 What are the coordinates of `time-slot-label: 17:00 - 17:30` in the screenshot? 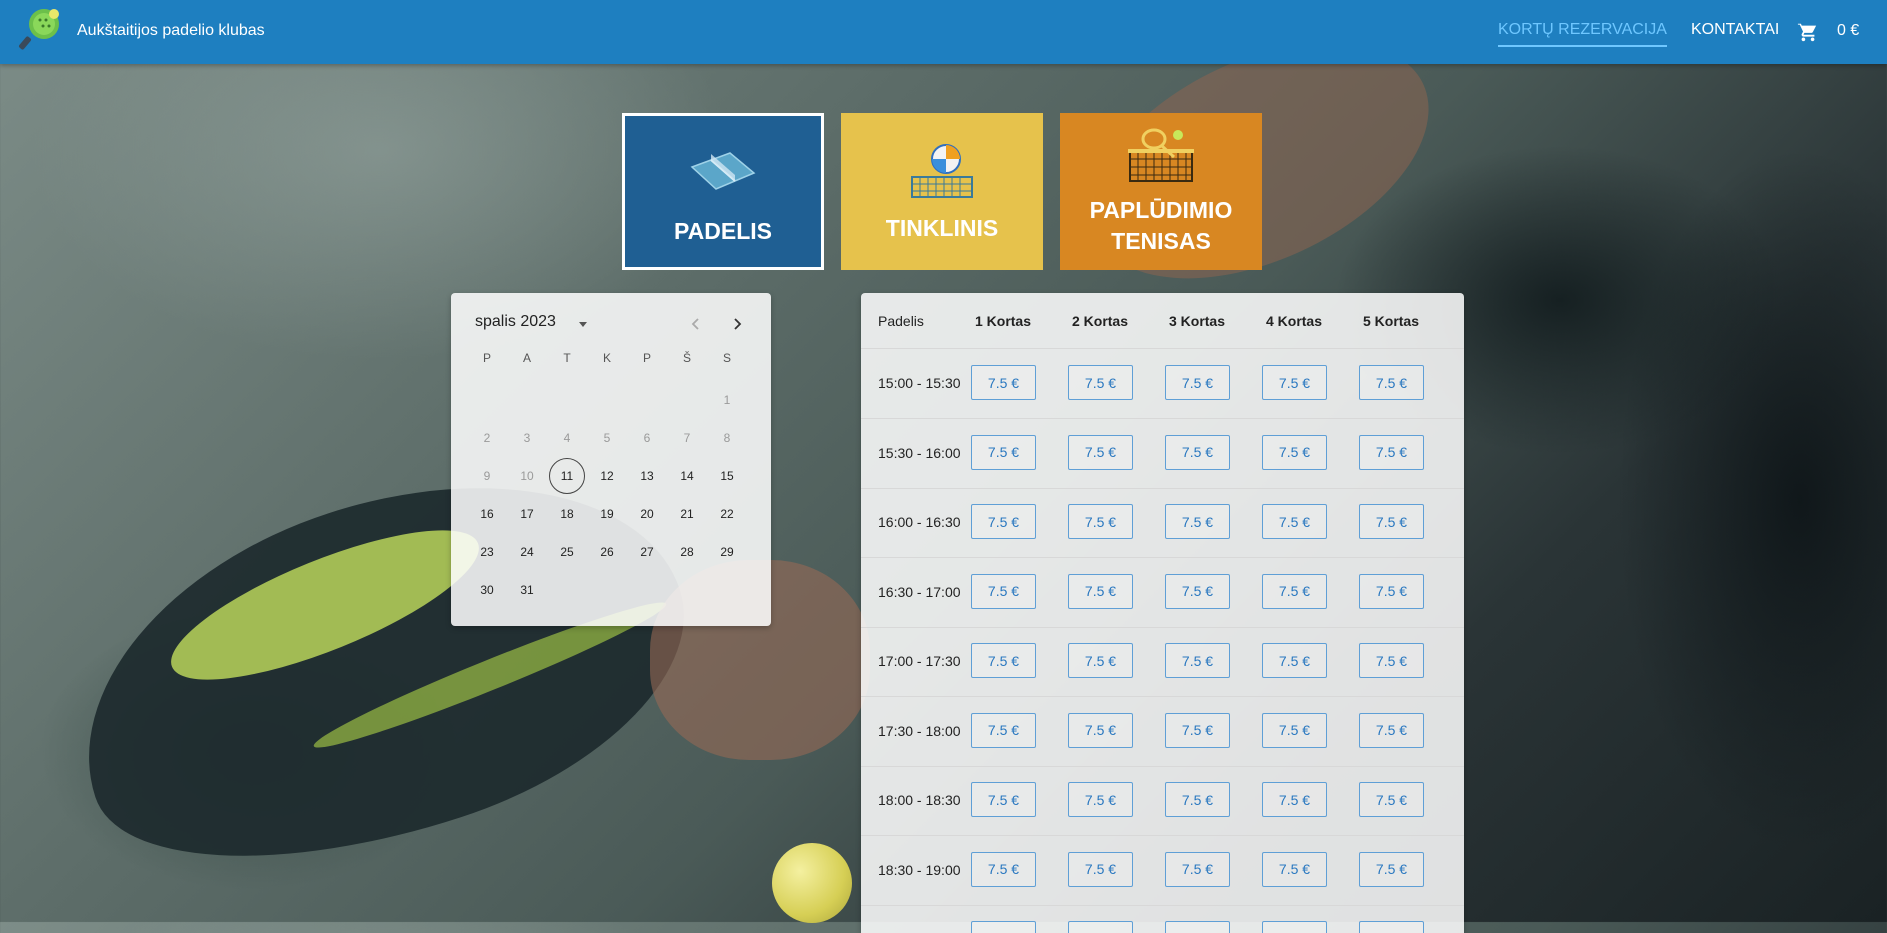 It's located at (919, 661).